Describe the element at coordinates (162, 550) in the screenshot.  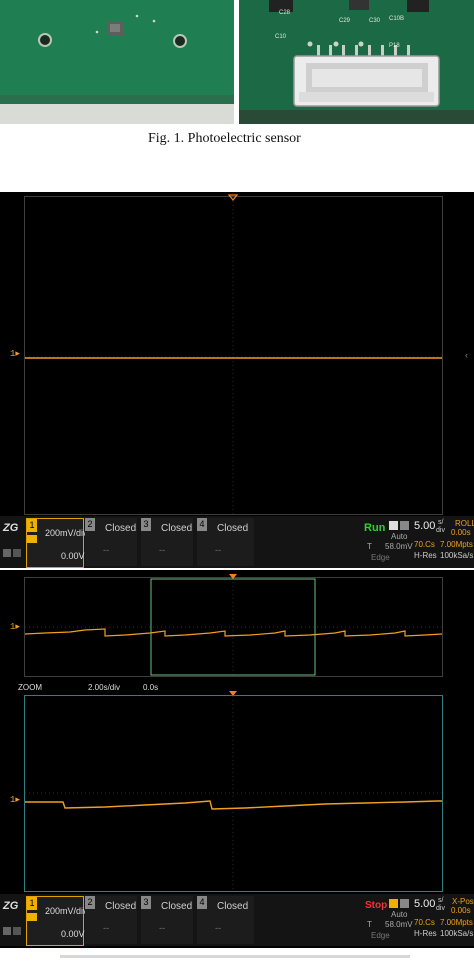
I see `ch3-dash: --` at that location.